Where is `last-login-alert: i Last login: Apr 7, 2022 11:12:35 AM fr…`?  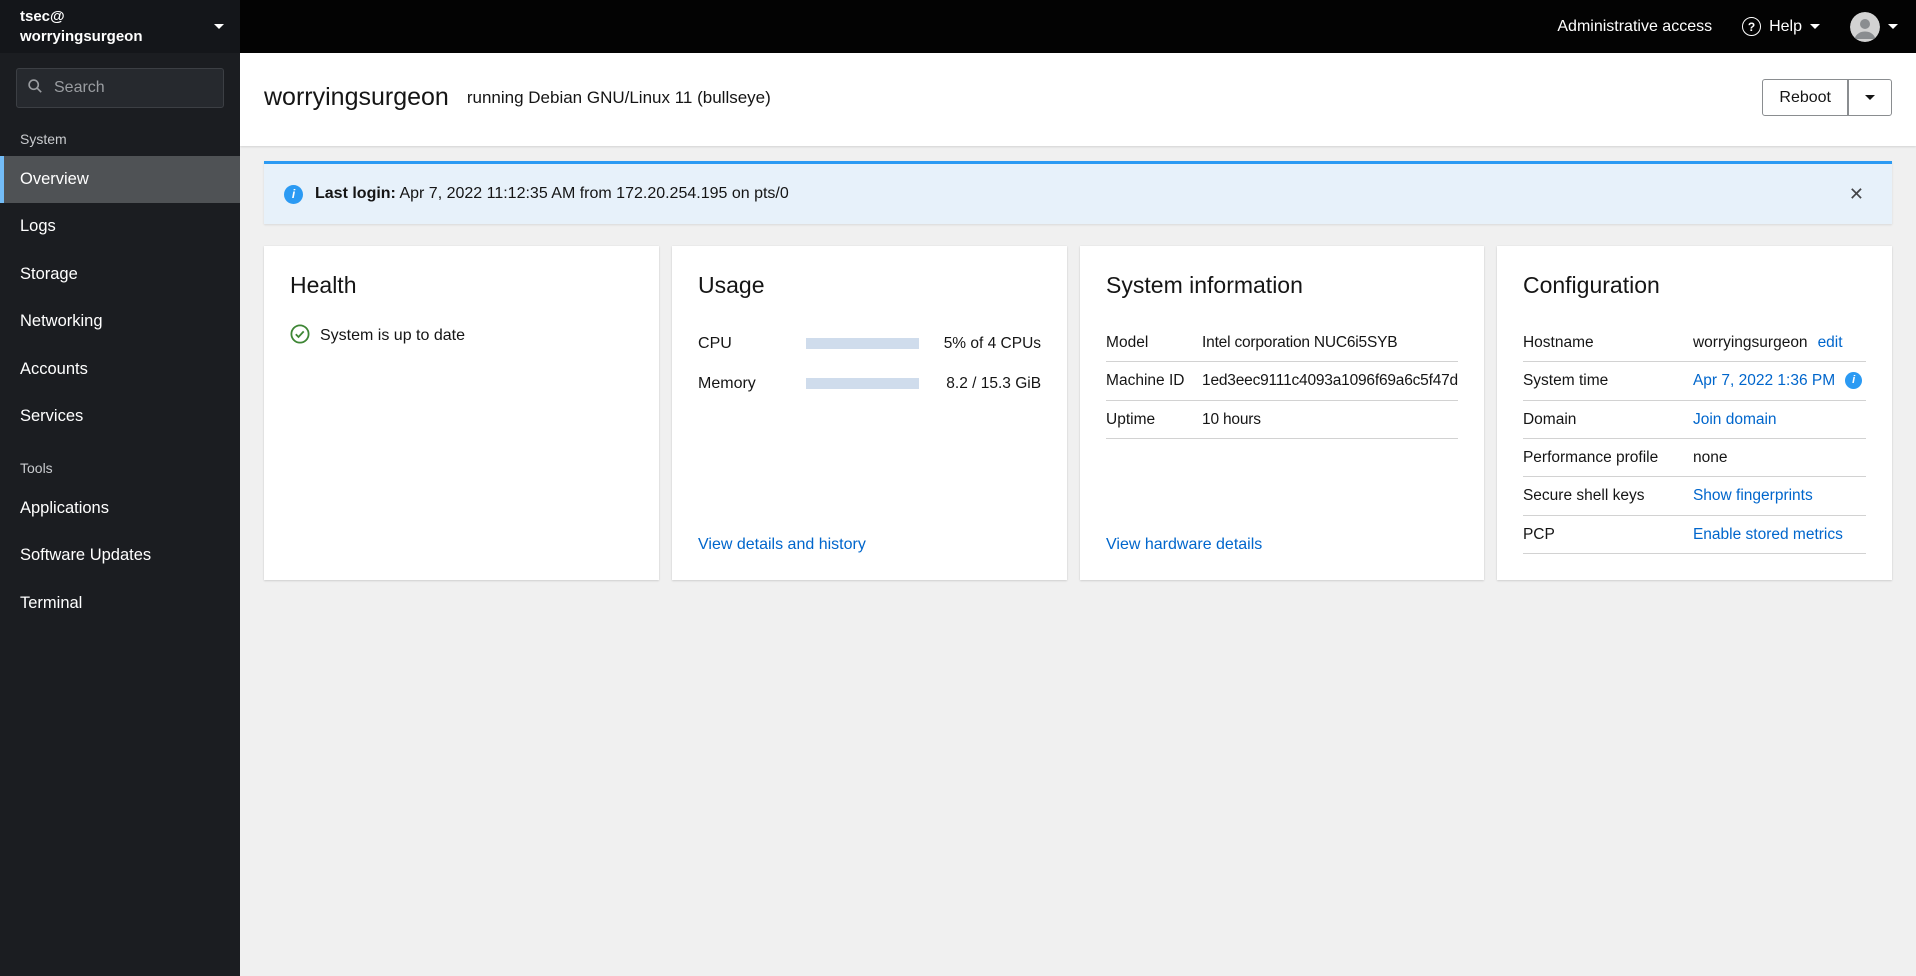 last-login-alert: i Last login: Apr 7, 2022 11:12:35 AM fr… is located at coordinates (1078, 193).